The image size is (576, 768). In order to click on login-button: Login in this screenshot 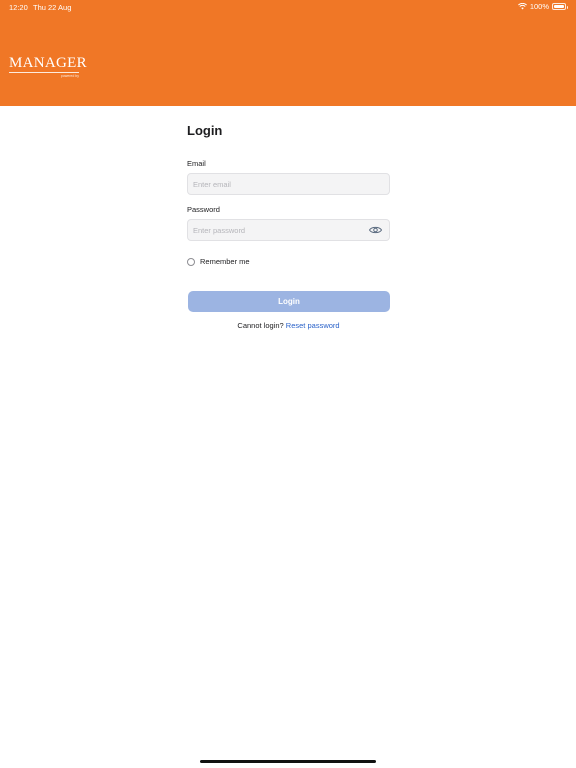, I will do `click(289, 301)`.